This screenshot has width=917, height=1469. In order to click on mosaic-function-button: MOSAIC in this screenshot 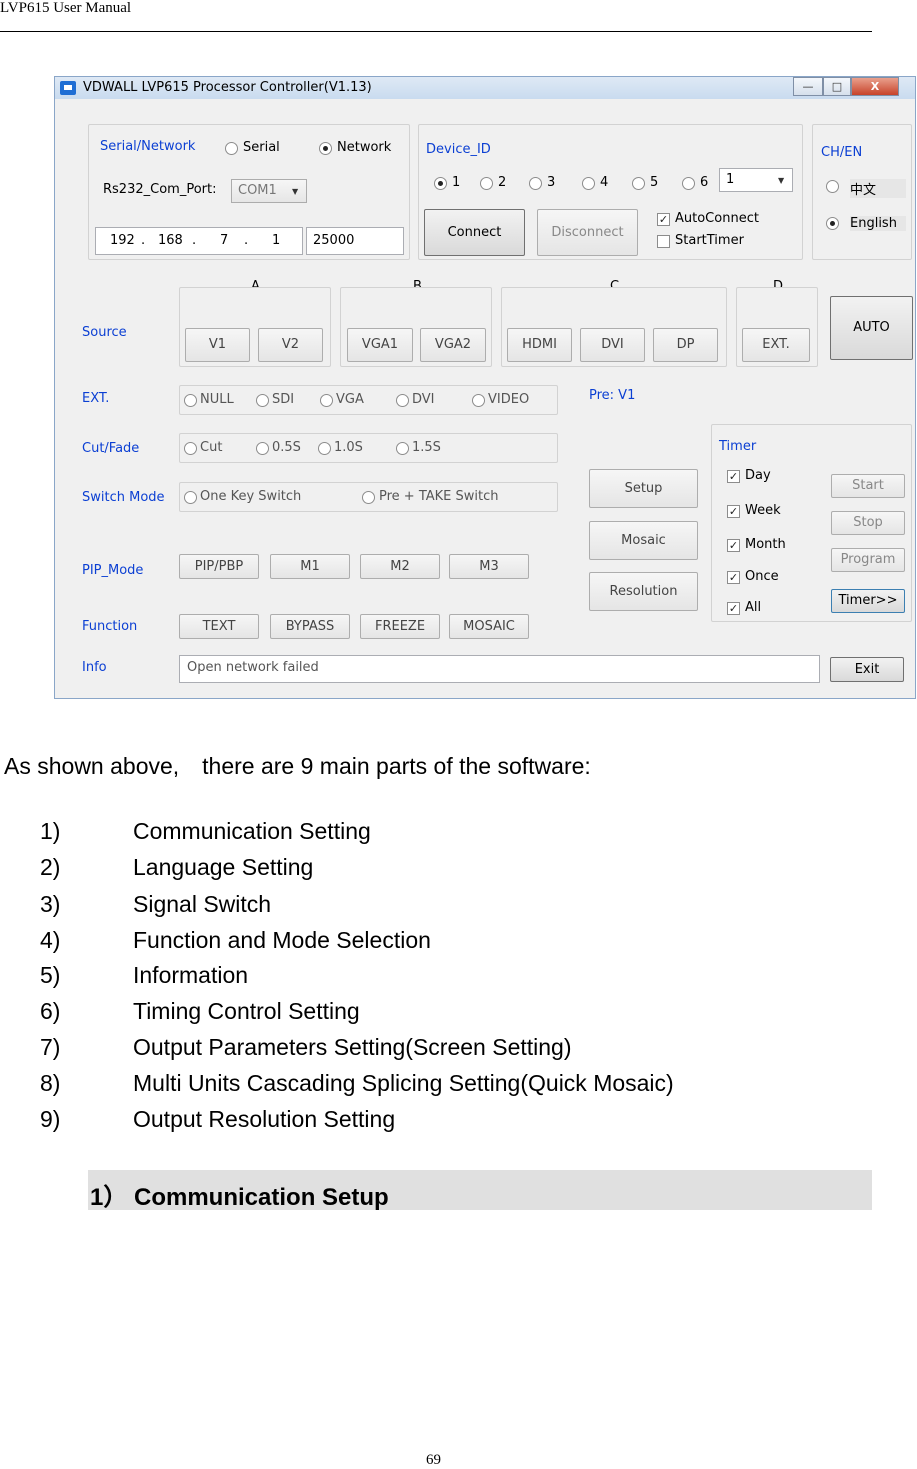, I will do `click(489, 626)`.